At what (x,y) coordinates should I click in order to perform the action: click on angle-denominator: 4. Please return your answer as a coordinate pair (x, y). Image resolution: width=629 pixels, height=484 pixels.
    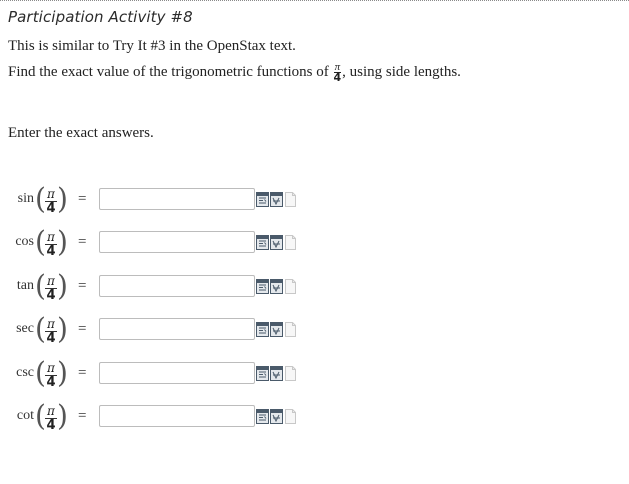
    Looking at the image, I should click on (337, 77).